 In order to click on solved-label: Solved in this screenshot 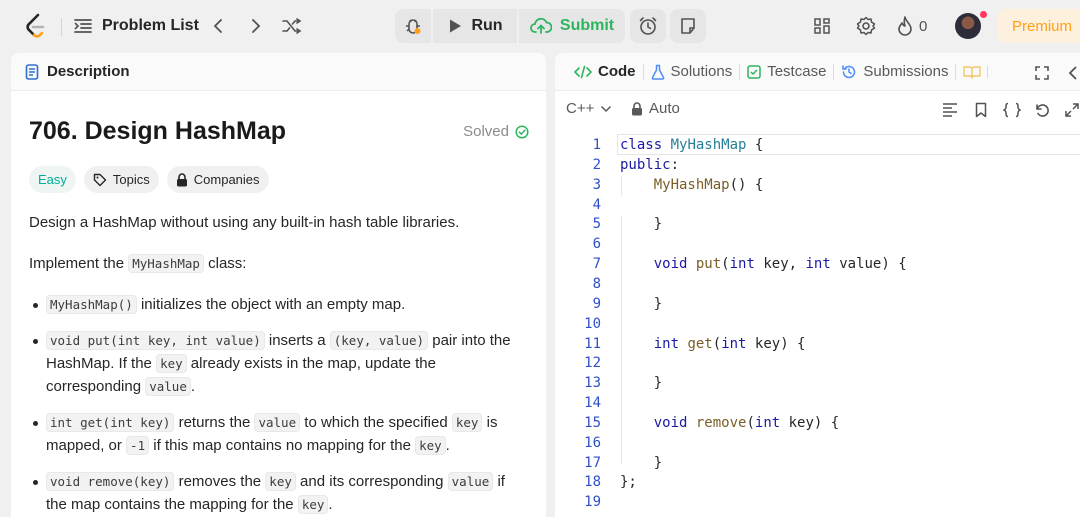, I will do `click(486, 131)`.